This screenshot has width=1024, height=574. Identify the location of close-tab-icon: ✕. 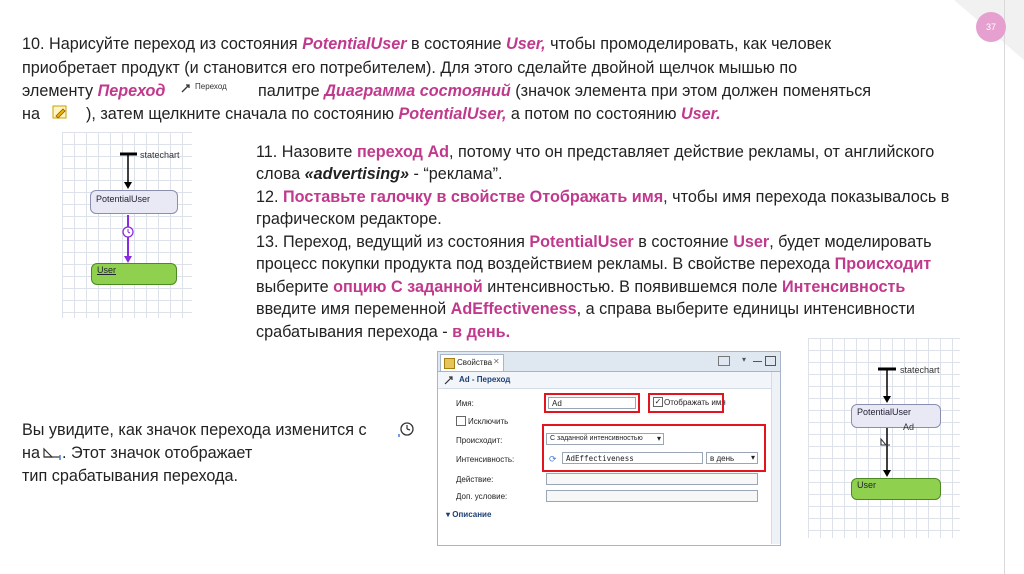
(496, 361).